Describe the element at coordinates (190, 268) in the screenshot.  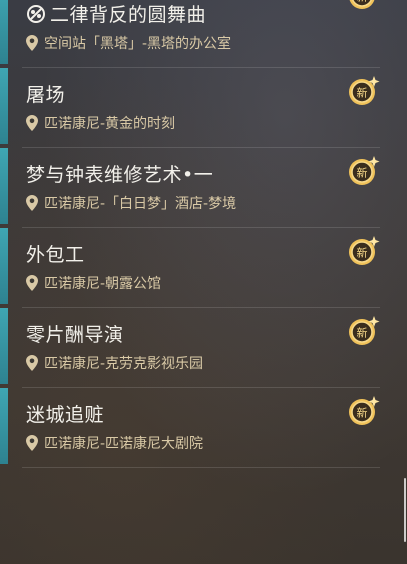
I see `quest-item: 外包工 匹诺康尼-朝露公馆 新` at that location.